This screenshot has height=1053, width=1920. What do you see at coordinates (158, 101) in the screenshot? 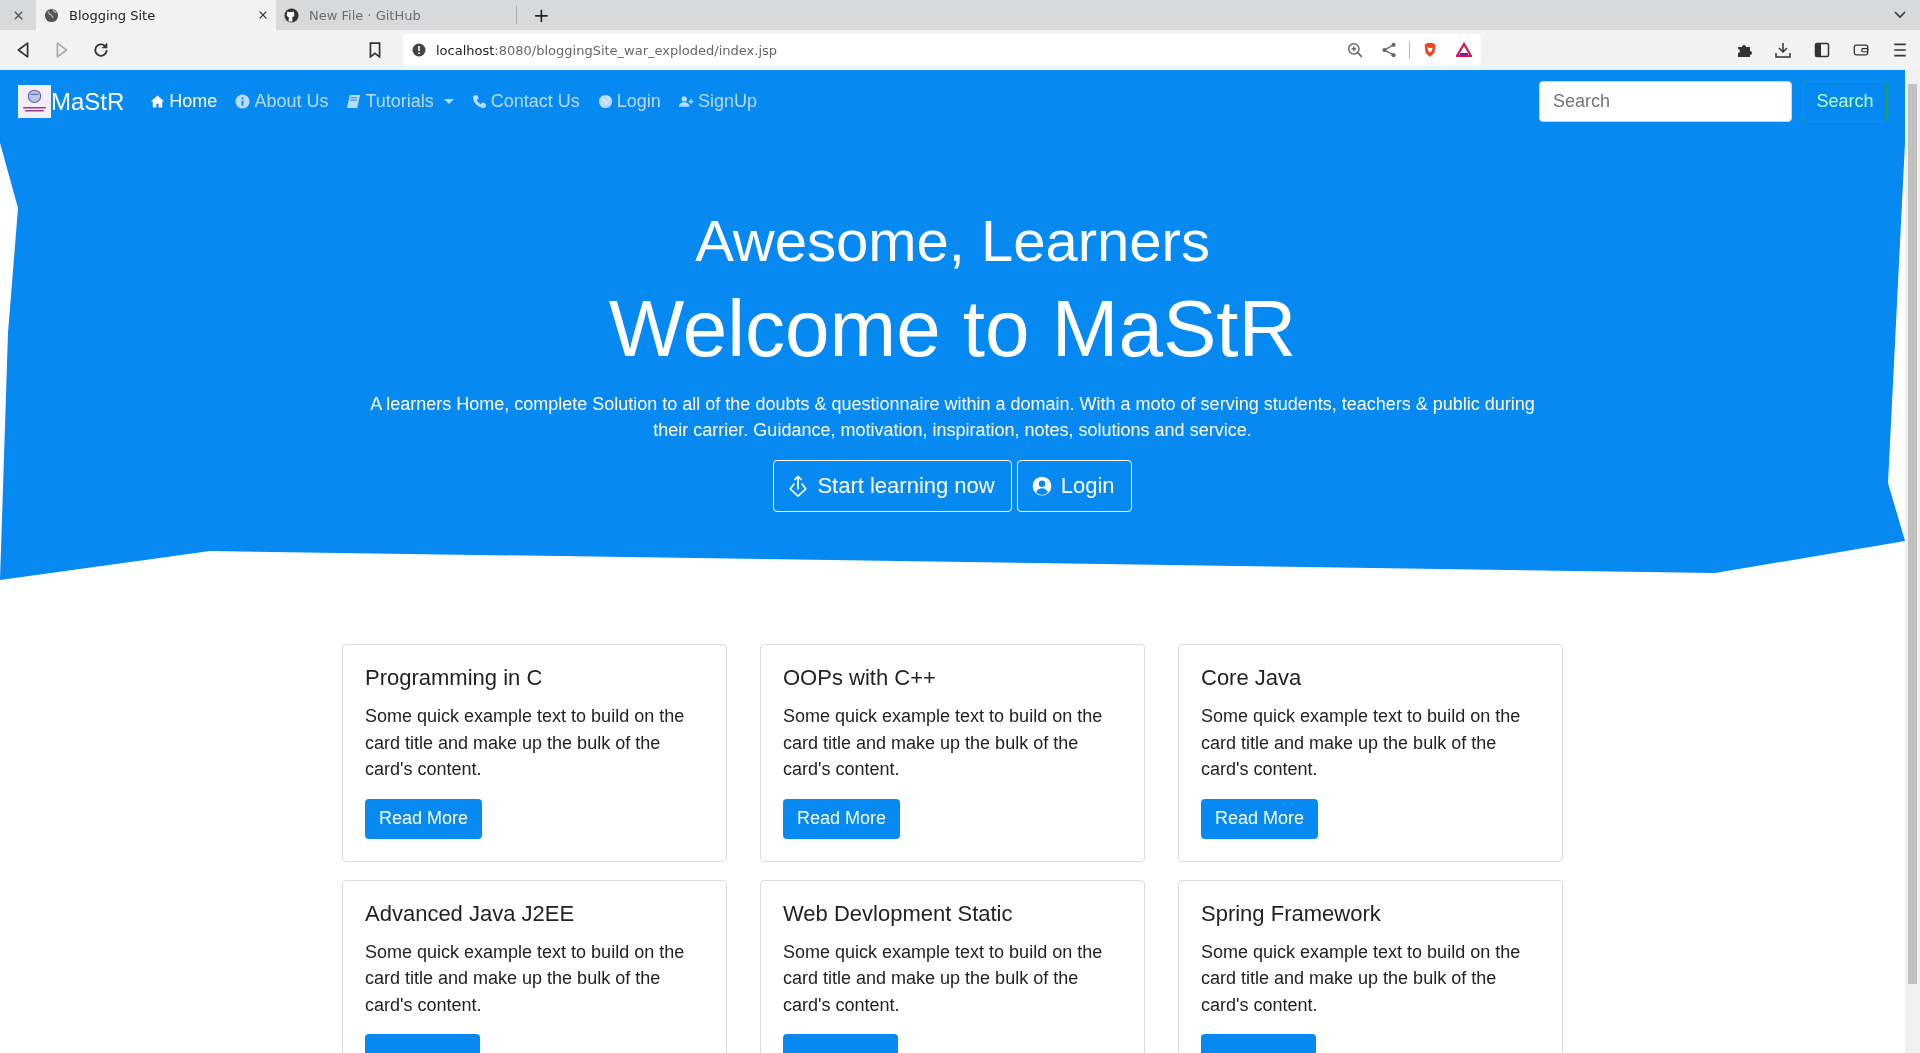
I see `home-icon` at bounding box center [158, 101].